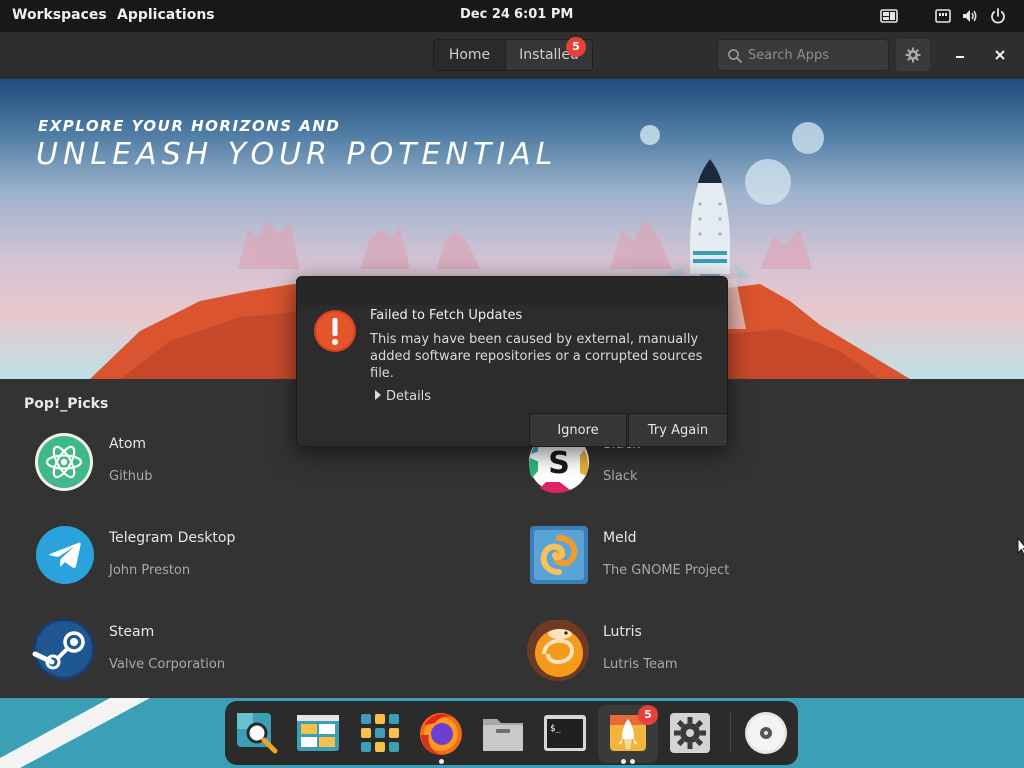  What do you see at coordinates (441, 733) in the screenshot?
I see `firefox-icon` at bounding box center [441, 733].